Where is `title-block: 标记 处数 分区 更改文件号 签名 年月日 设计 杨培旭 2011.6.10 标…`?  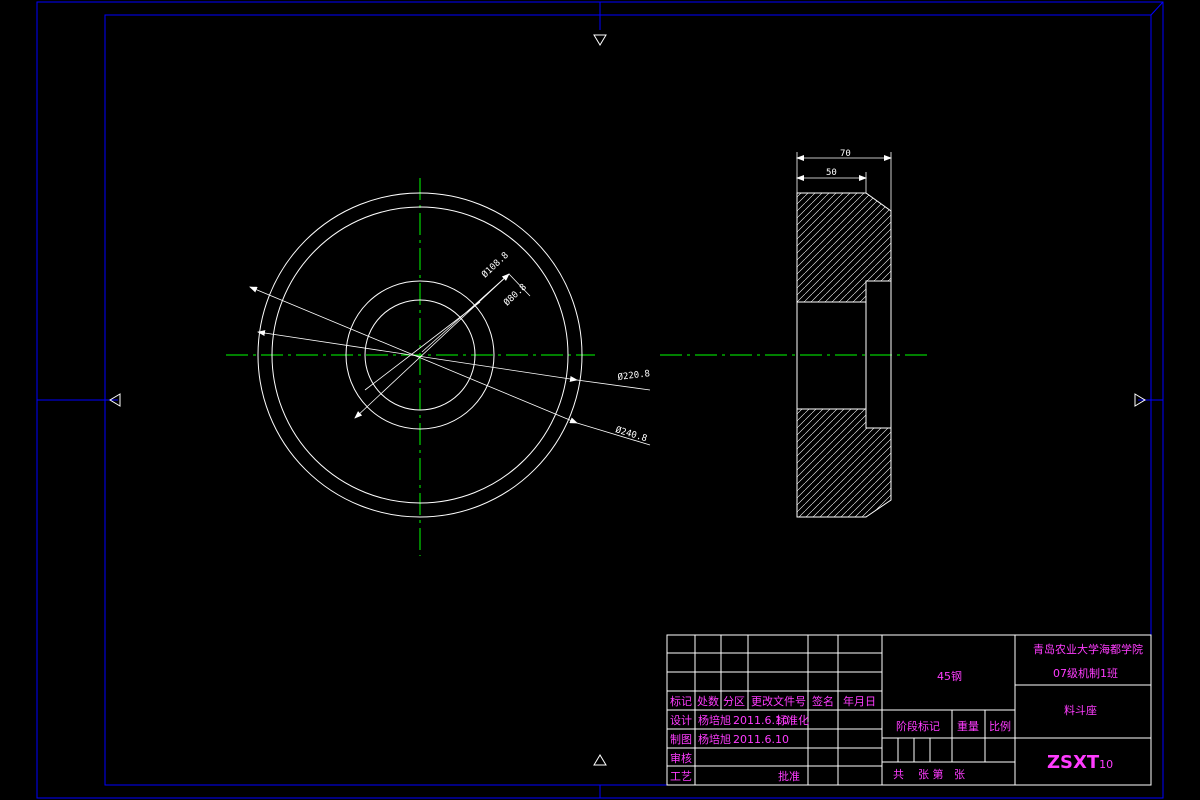 title-block: 标记 处数 分区 更改文件号 签名 年月日 设计 杨培旭 2011.6.10 标… is located at coordinates (909, 710).